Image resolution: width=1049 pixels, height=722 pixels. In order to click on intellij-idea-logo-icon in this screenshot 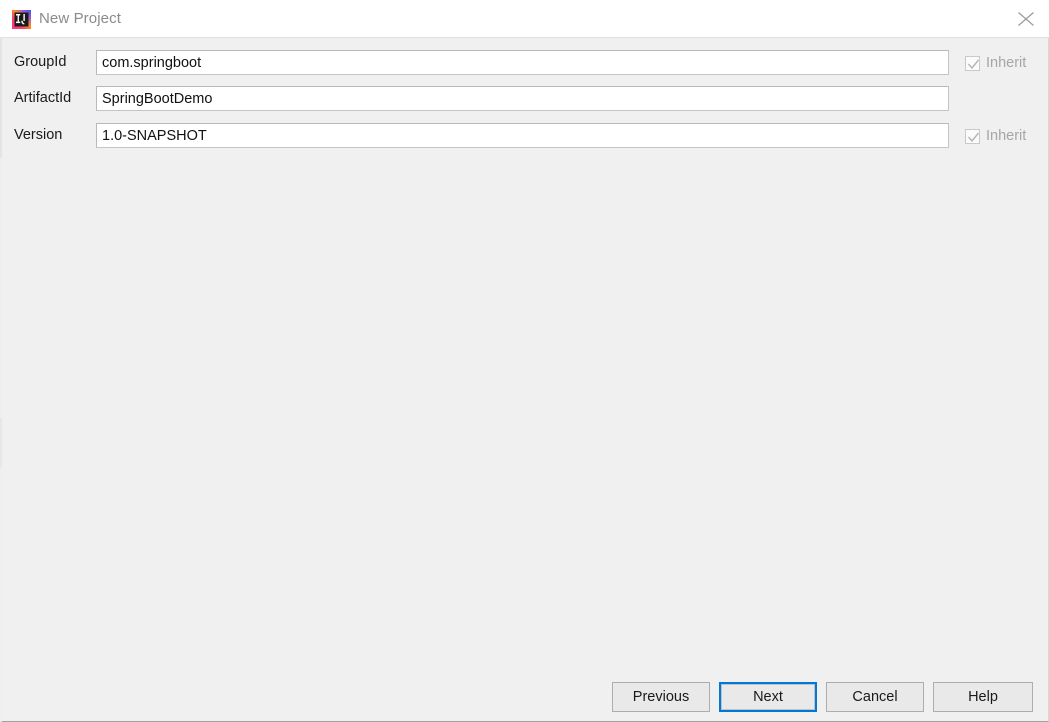, I will do `click(21, 19)`.